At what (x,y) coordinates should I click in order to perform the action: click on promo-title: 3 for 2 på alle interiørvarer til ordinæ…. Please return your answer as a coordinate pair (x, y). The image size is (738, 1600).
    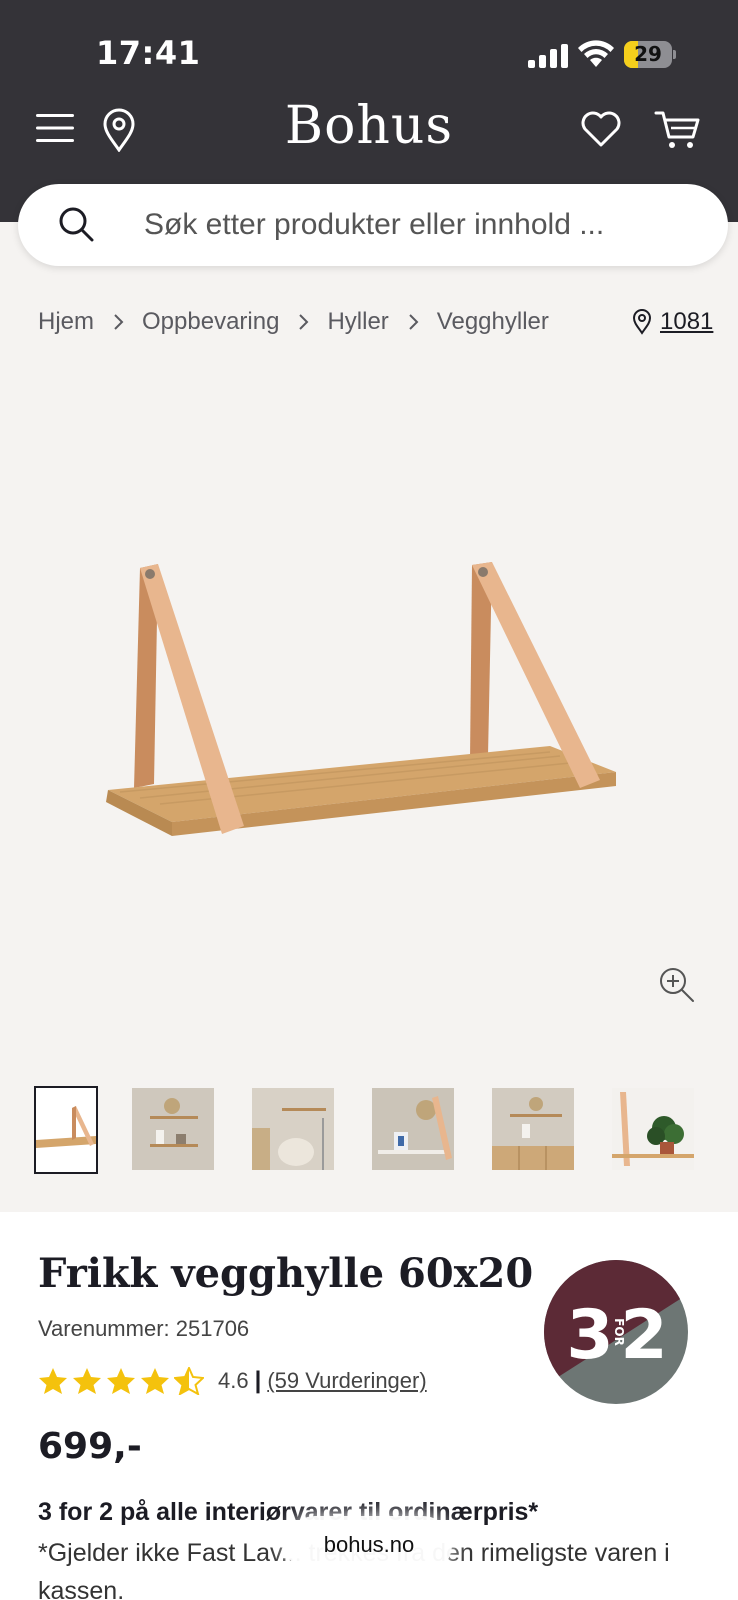
    Looking at the image, I should click on (288, 1512).